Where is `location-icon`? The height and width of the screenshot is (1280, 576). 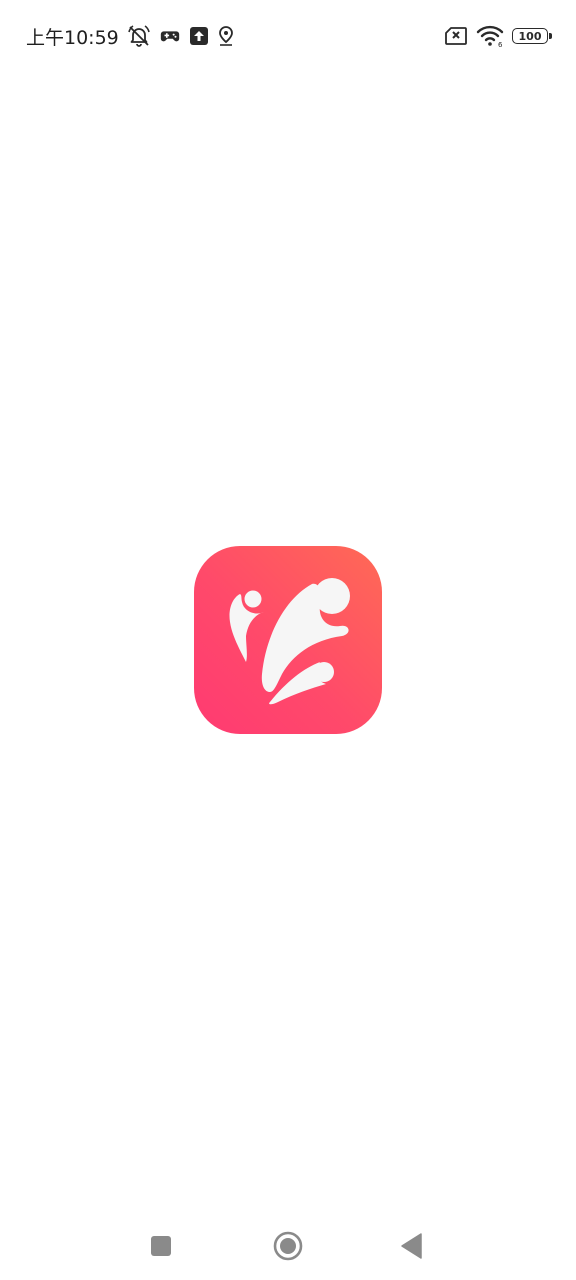
location-icon is located at coordinates (226, 36).